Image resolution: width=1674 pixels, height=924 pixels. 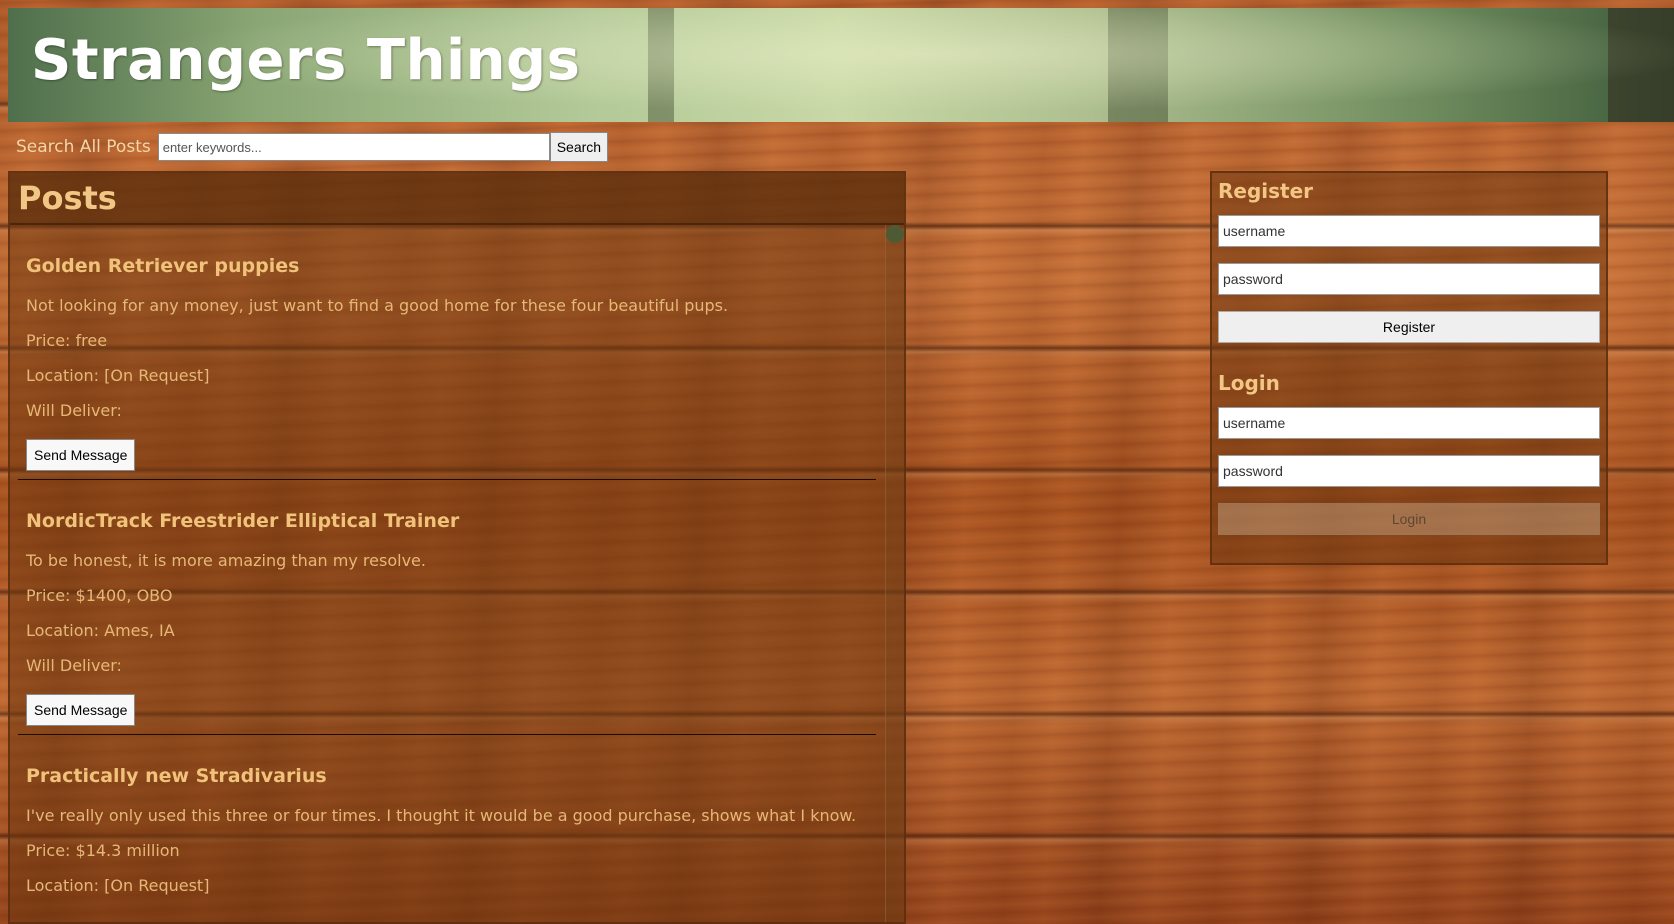 I want to click on search-input, so click(x=353, y=147).